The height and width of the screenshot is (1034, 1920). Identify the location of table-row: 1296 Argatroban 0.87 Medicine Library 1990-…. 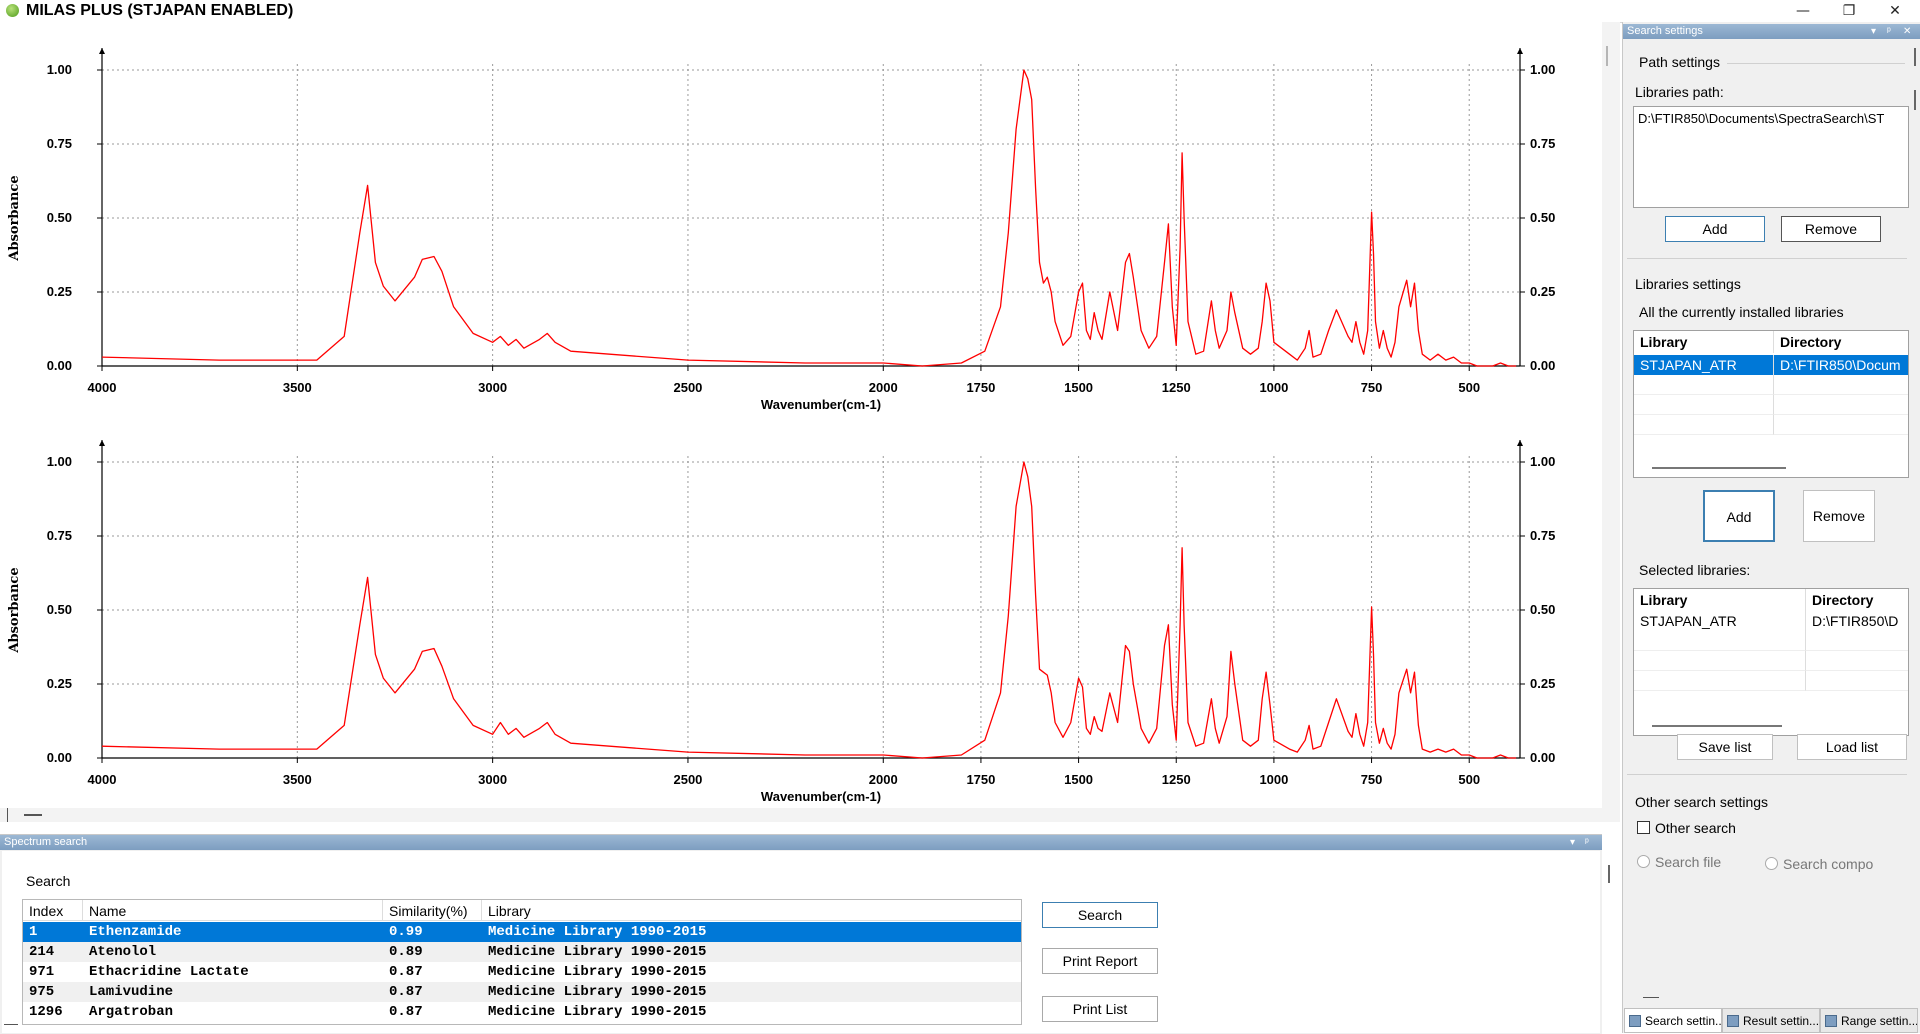
(522, 1012).